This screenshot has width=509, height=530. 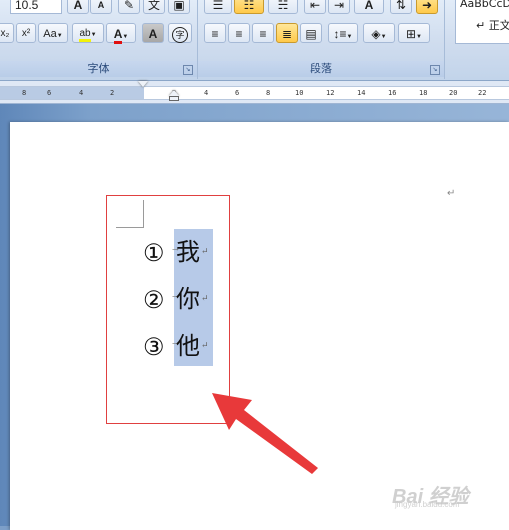 I want to click on watermark-subtext: jingyan.baidu.com, so click(x=427, y=504).